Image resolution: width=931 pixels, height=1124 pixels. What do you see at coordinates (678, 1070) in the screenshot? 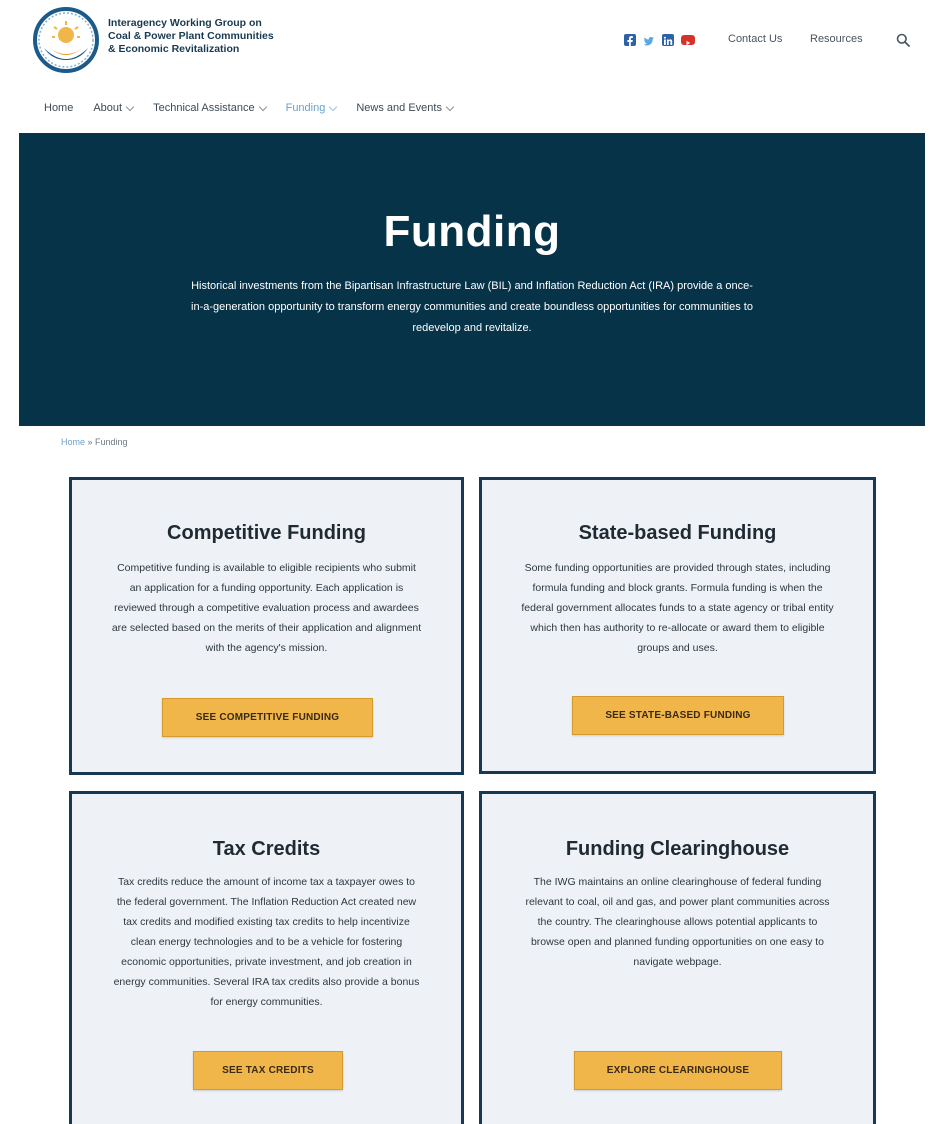
I see `explore-clearinghouse-button: EXPLORE CLEARINGHOUSE` at bounding box center [678, 1070].